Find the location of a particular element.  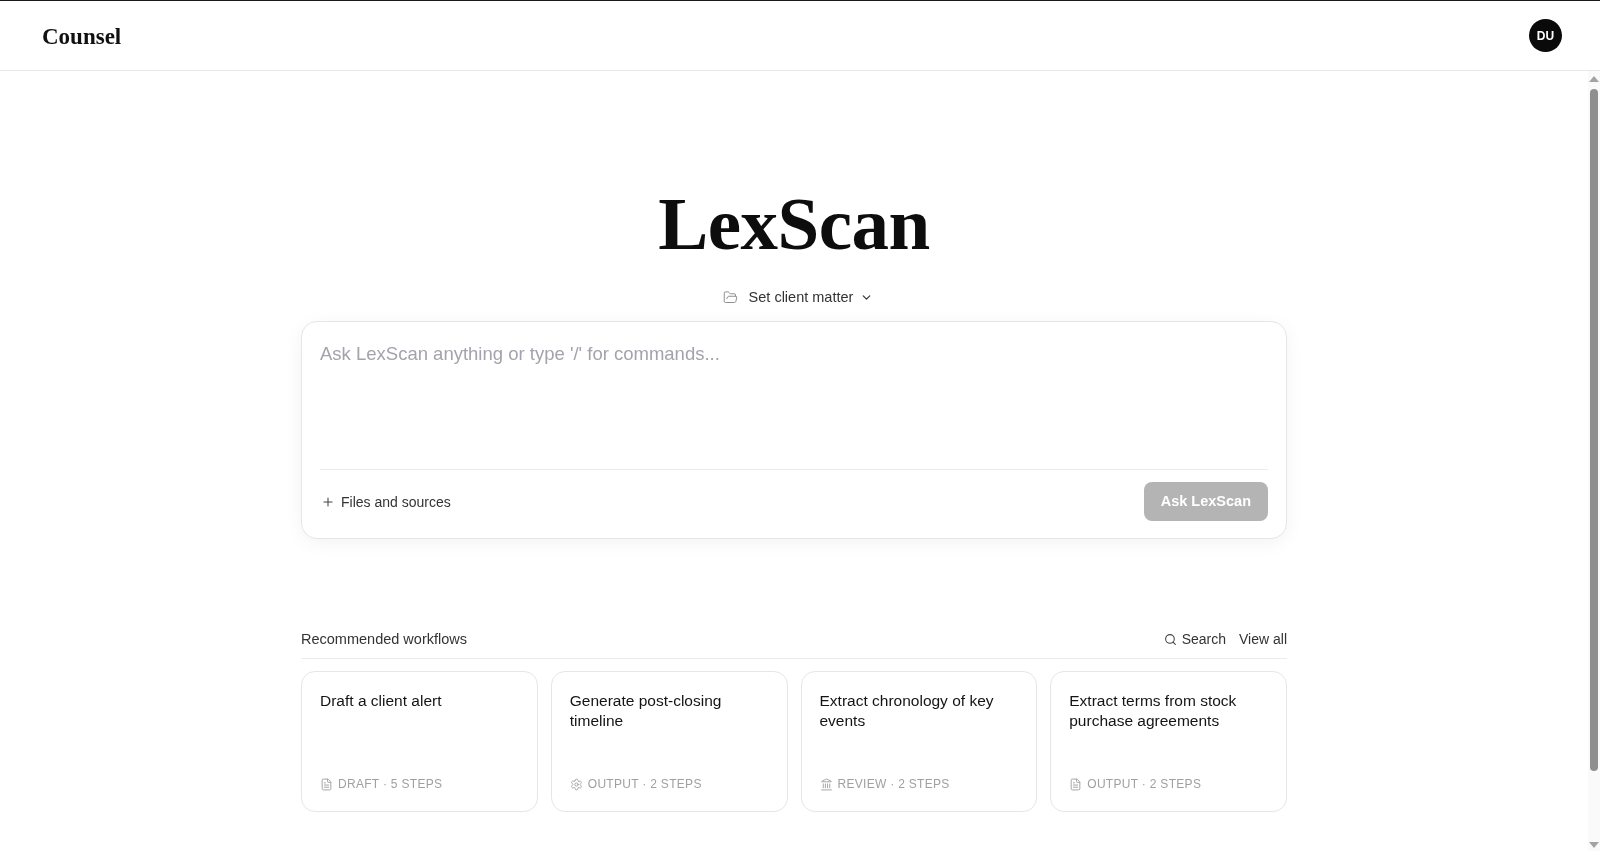

files-and-sources-button: Files and sources is located at coordinates (386, 501).